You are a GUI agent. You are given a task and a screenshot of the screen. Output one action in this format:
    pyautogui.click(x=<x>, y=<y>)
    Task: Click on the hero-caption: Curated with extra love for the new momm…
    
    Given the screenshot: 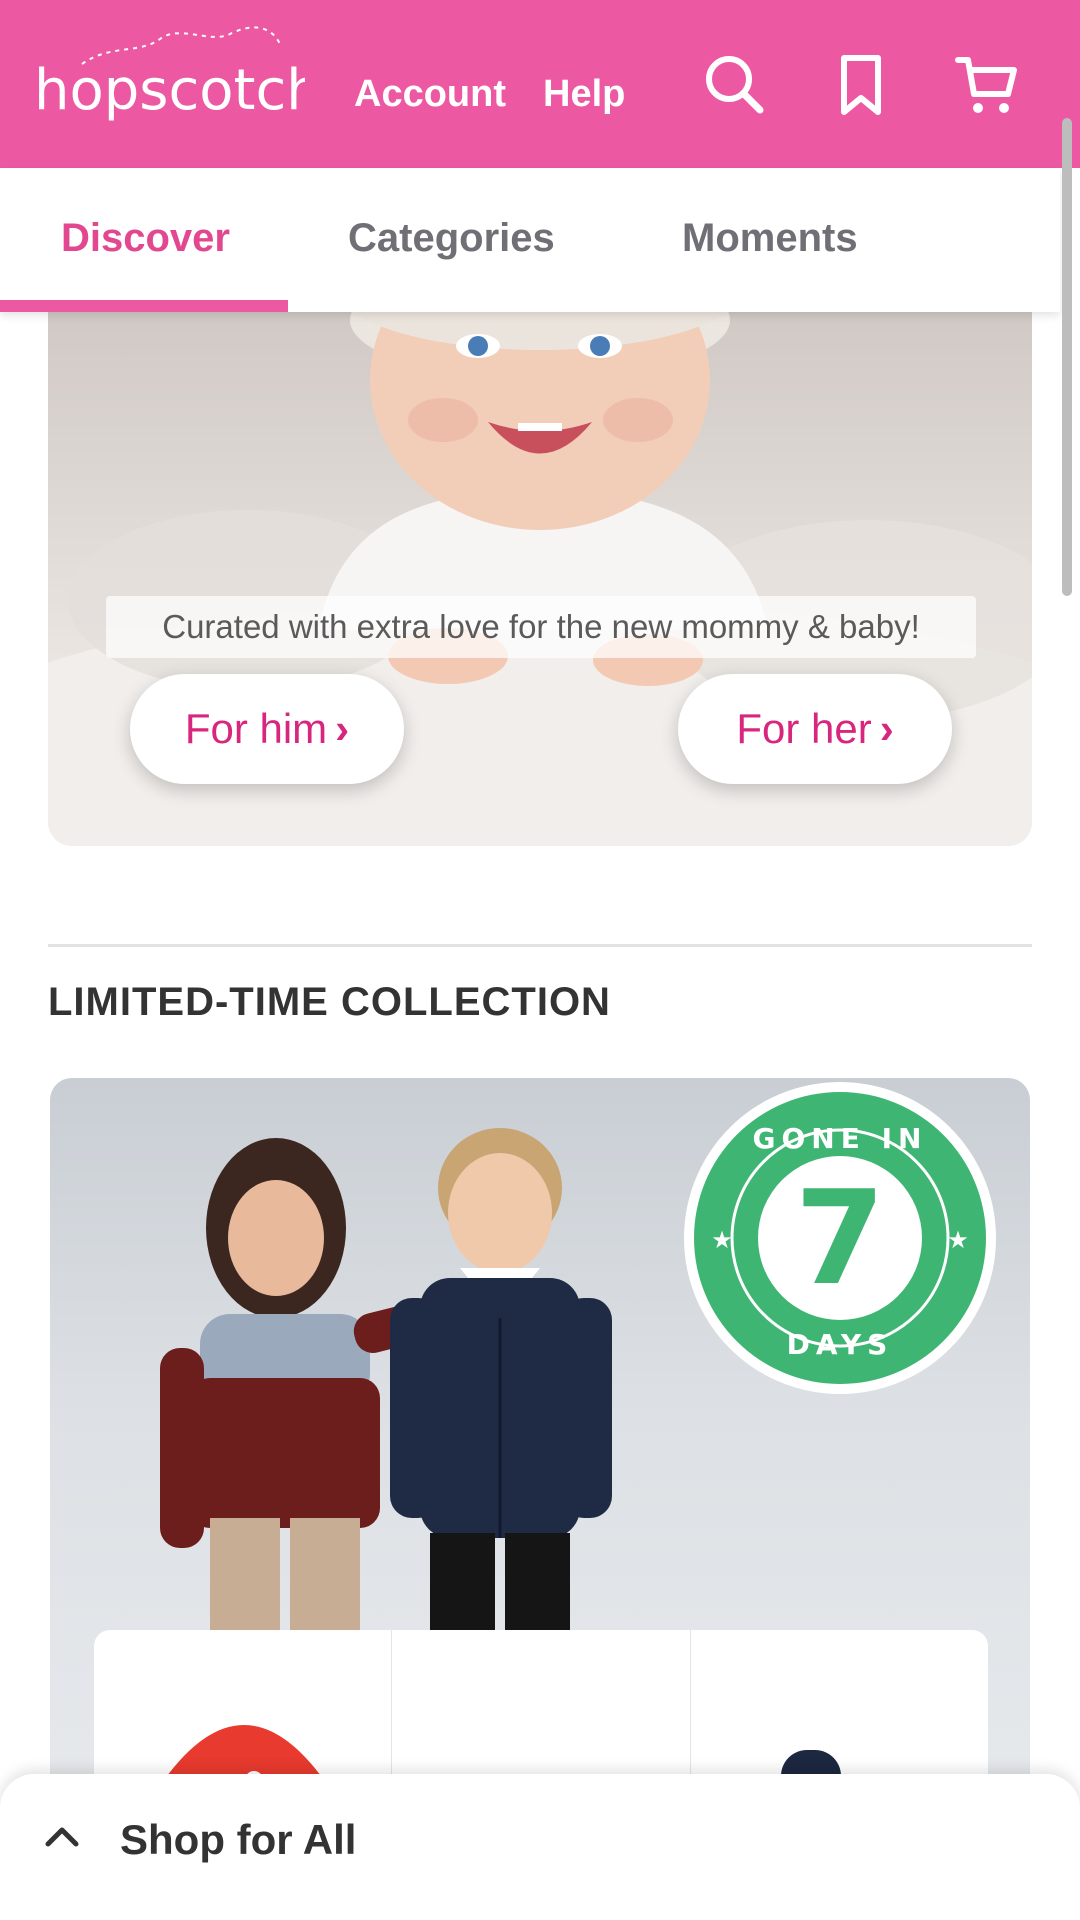 What is the action you would take?
    pyautogui.click(x=541, y=627)
    